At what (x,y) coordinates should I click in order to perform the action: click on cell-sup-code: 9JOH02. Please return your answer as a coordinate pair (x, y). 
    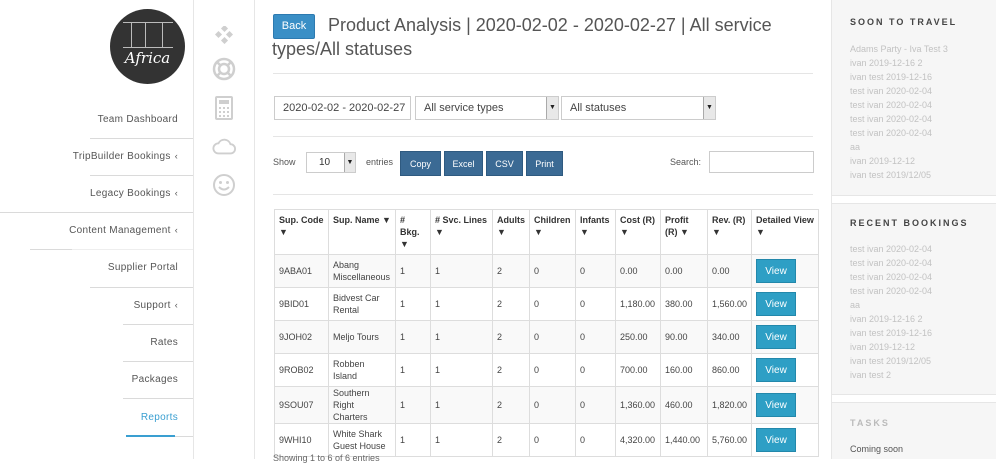
    Looking at the image, I should click on (301, 337).